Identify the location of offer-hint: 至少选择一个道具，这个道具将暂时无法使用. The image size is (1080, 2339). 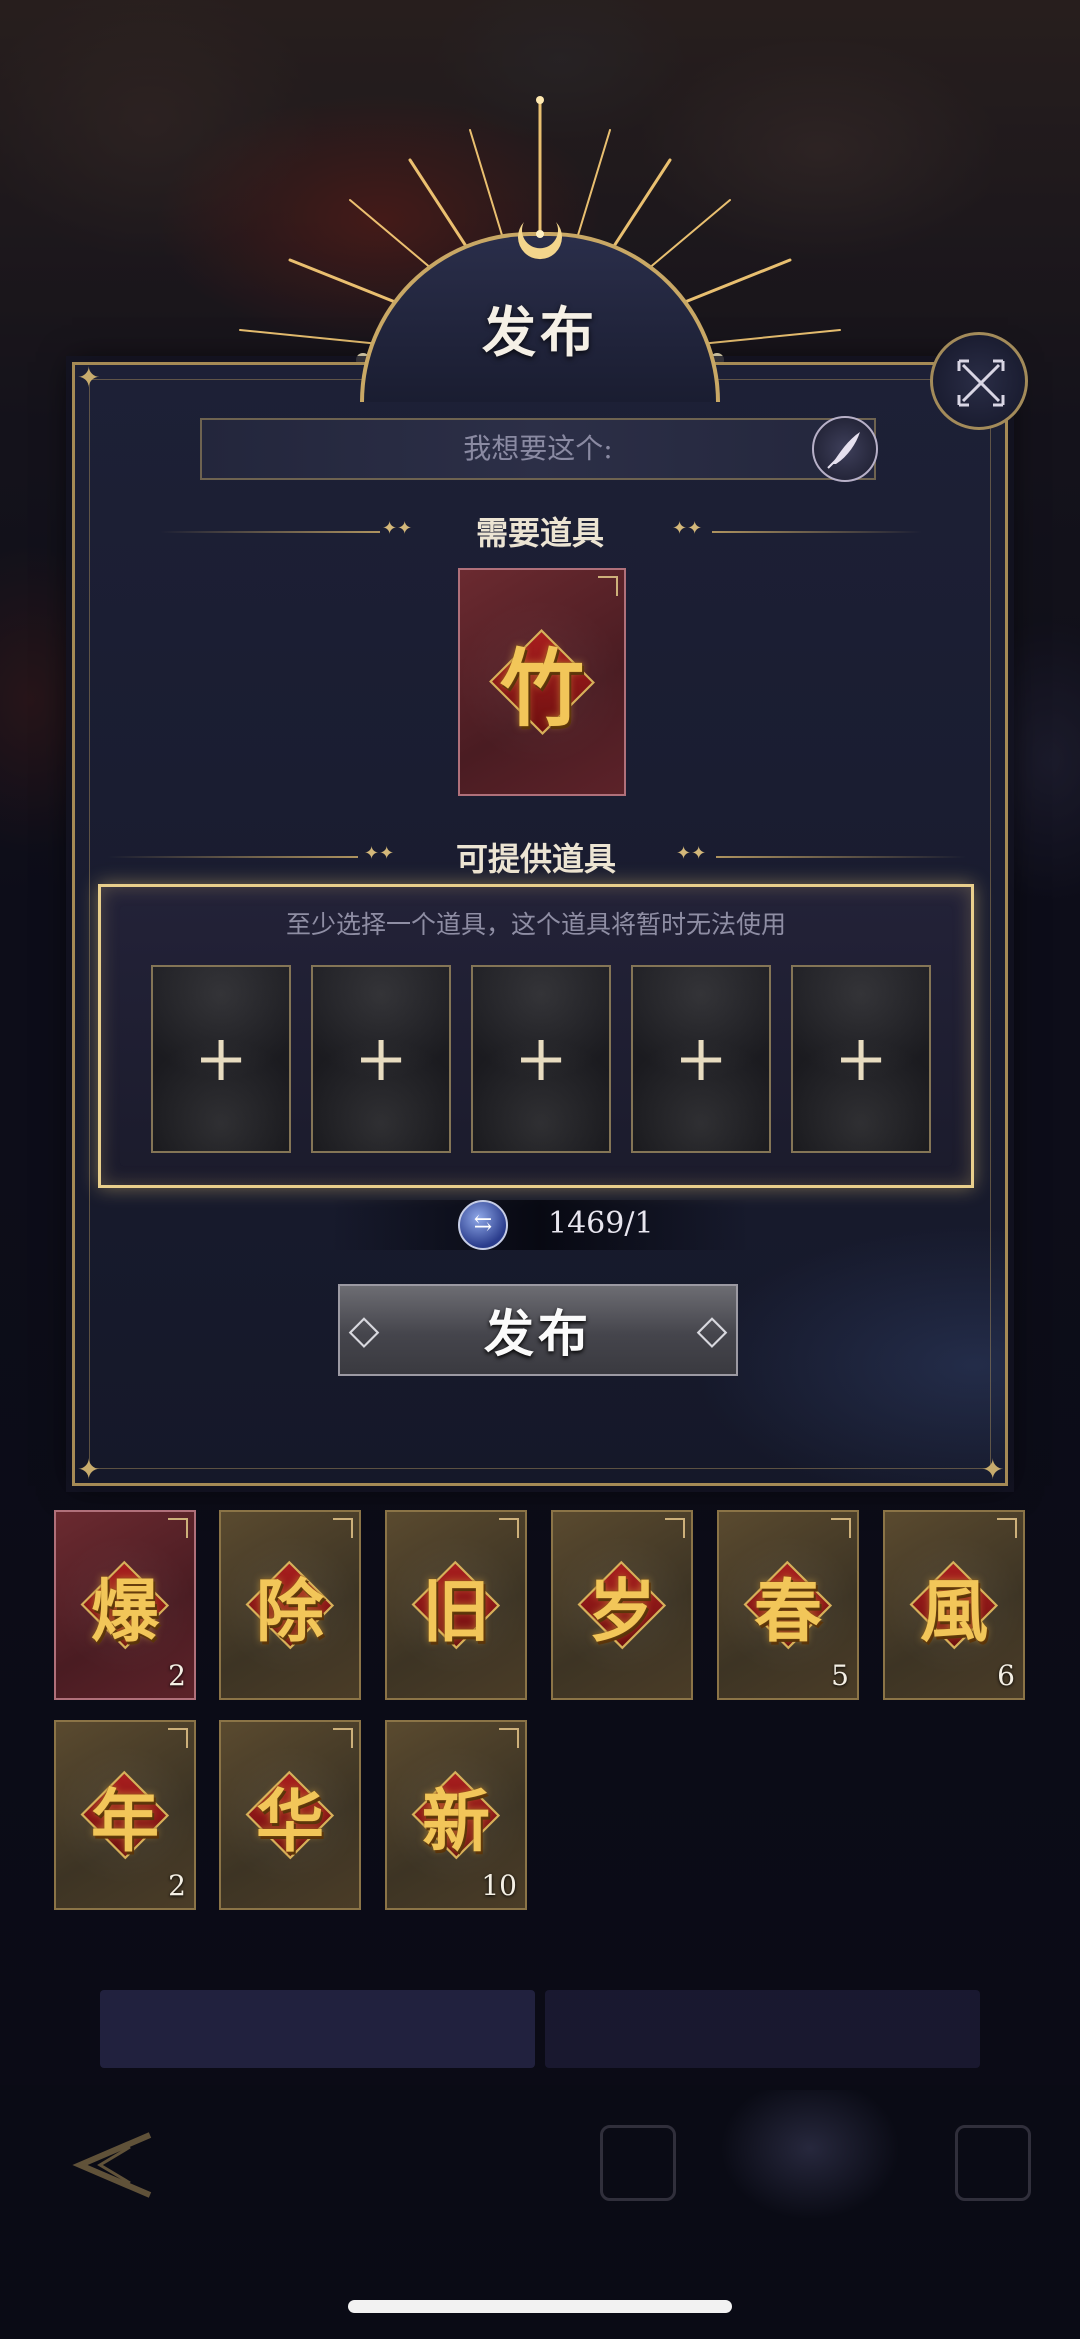
(535, 924).